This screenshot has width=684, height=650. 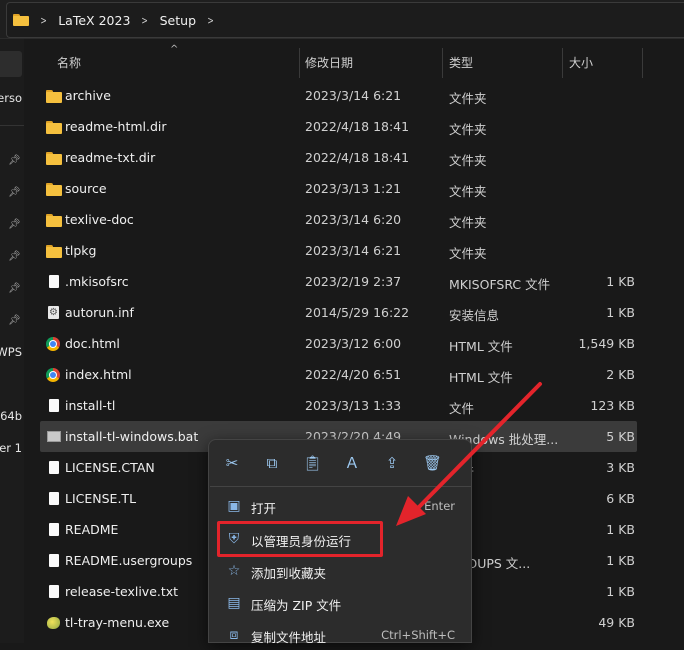 I want to click on table-row: doc.html 2023/3/12 6:00 HTML 文件 1,549 KB, so click(x=338, y=343).